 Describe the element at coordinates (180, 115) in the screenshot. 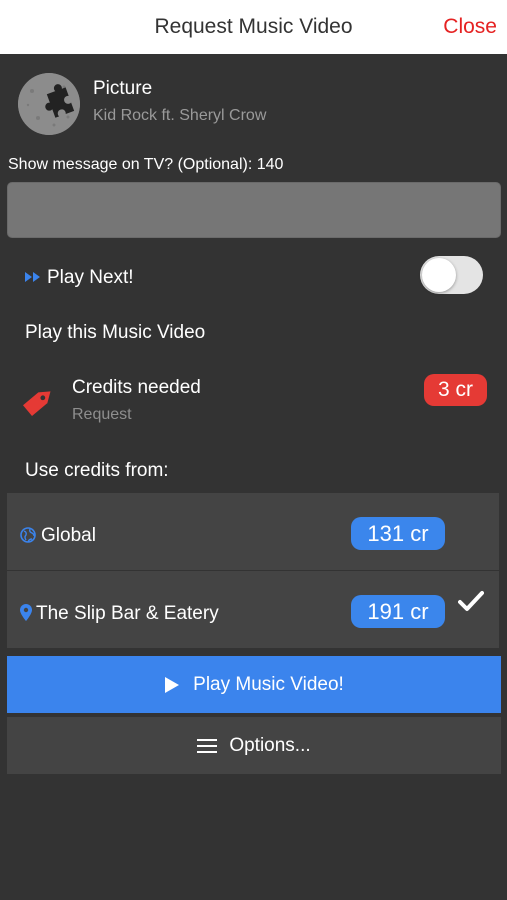

I see `song-artist: Kid Rock ft. Sheryl Crow` at that location.